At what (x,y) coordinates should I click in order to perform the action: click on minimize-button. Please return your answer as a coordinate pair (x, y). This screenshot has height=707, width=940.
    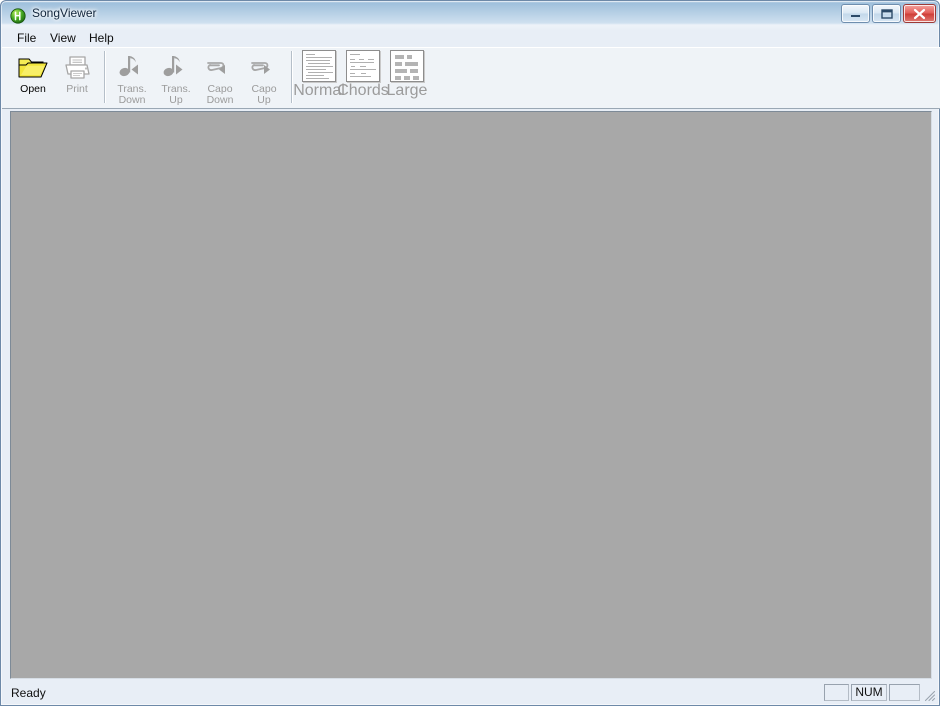
    Looking at the image, I should click on (855, 13).